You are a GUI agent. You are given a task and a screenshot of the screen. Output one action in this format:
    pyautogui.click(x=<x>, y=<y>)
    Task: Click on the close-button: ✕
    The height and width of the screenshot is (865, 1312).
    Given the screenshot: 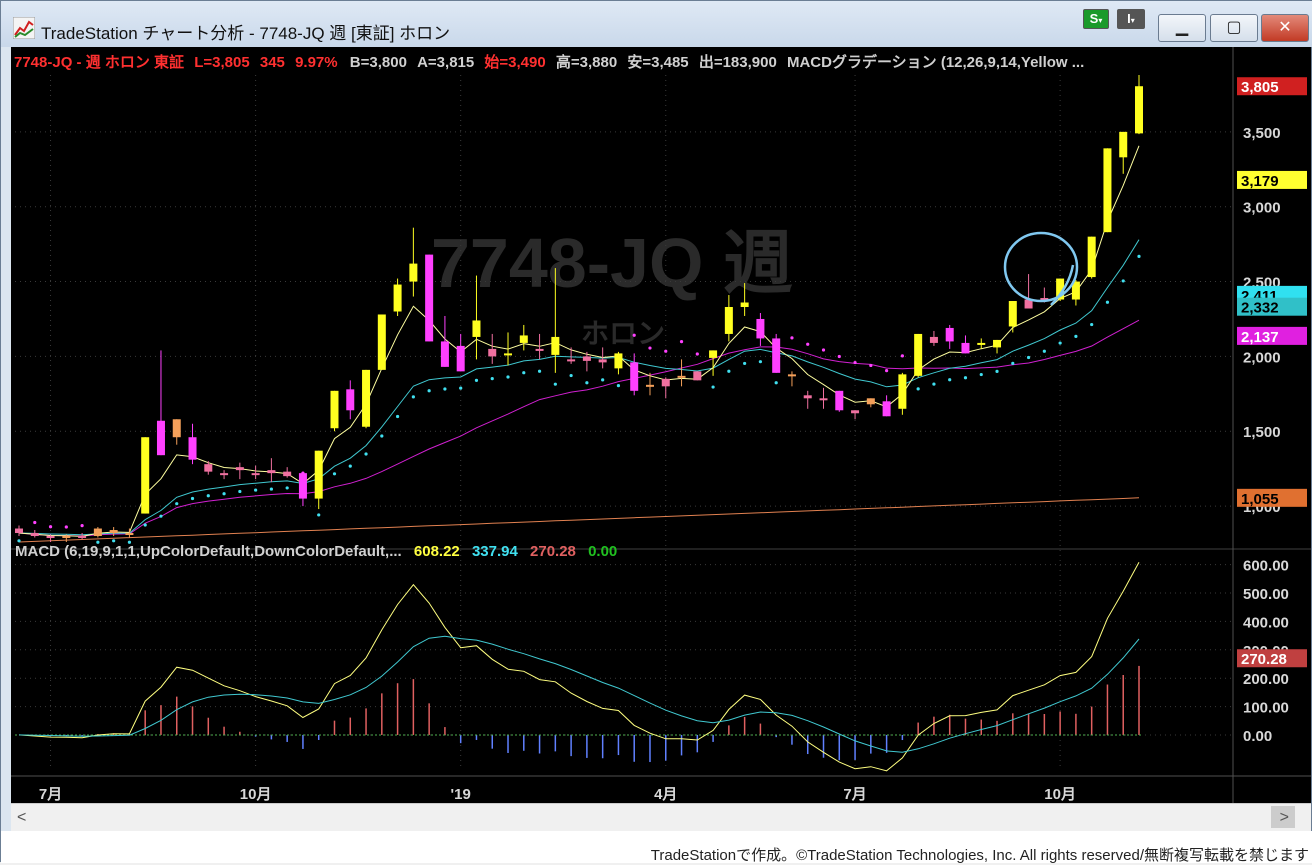 What is the action you would take?
    pyautogui.click(x=1285, y=28)
    